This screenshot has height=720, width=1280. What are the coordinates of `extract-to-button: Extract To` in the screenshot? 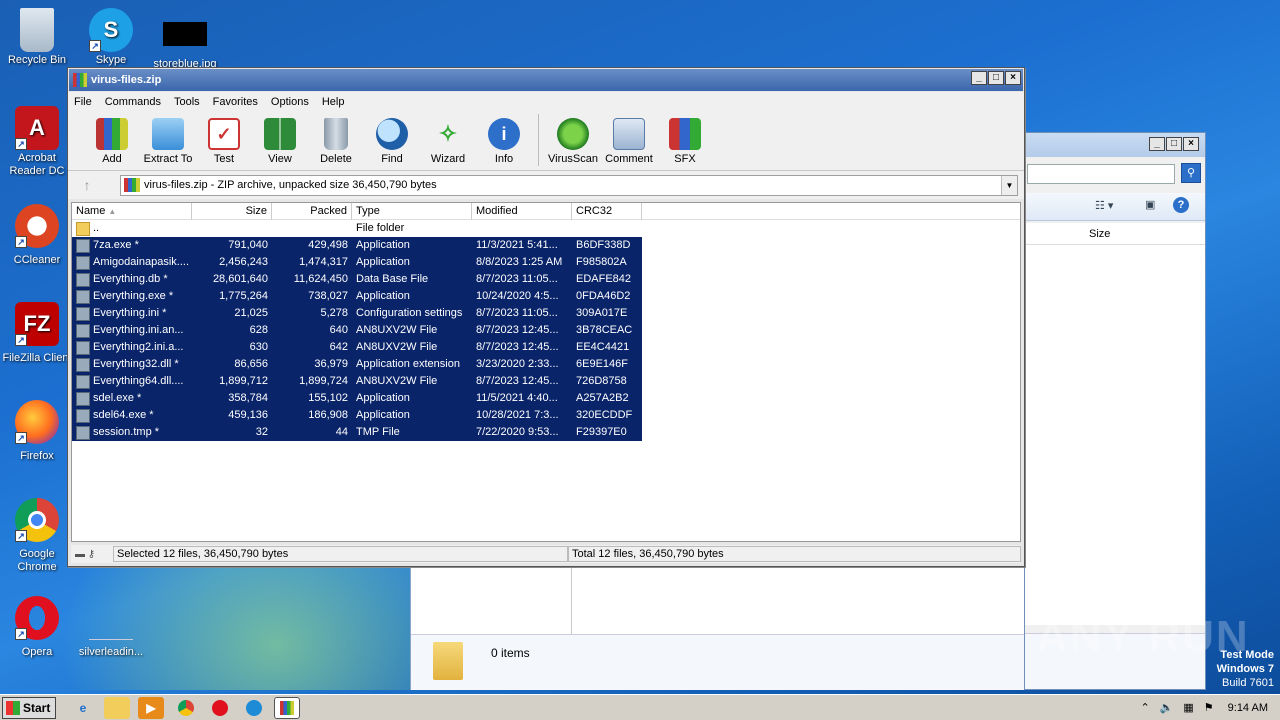 It's located at (168, 144).